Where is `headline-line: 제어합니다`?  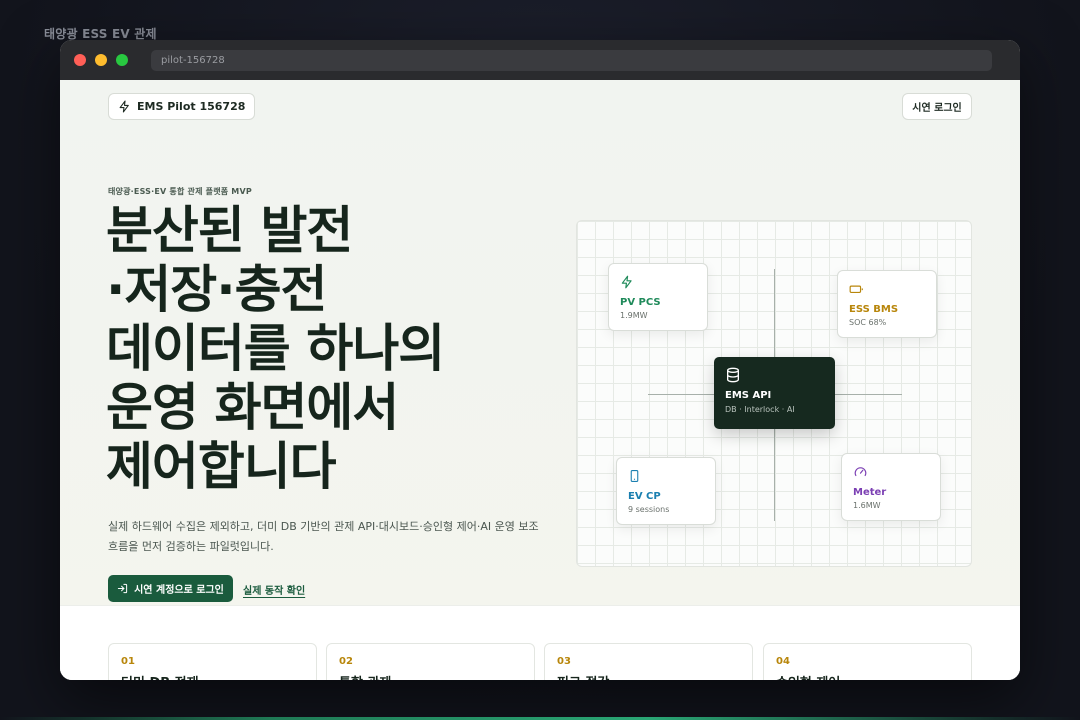
headline-line: 제어합니다 is located at coordinates (221, 467).